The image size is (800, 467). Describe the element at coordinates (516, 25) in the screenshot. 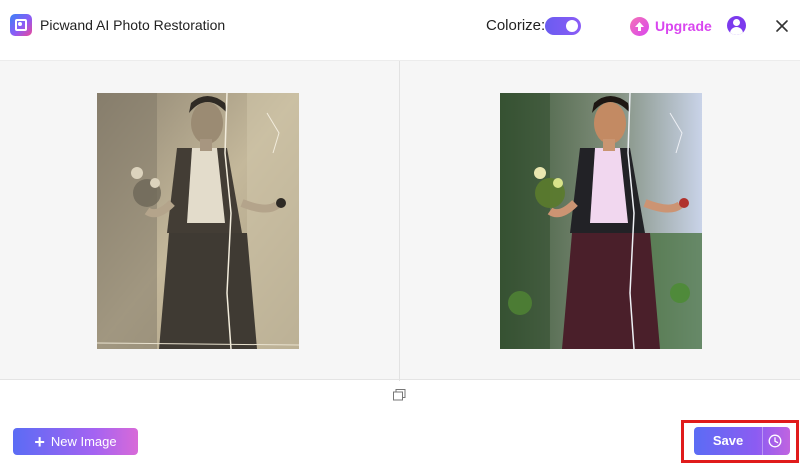

I see `colorize-label: Colorize:` at that location.